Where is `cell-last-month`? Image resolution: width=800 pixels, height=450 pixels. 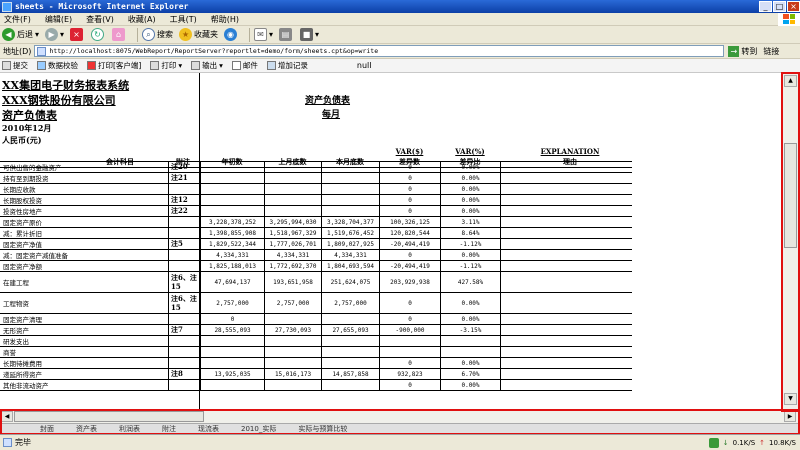 cell-last-month is located at coordinates (292, 211).